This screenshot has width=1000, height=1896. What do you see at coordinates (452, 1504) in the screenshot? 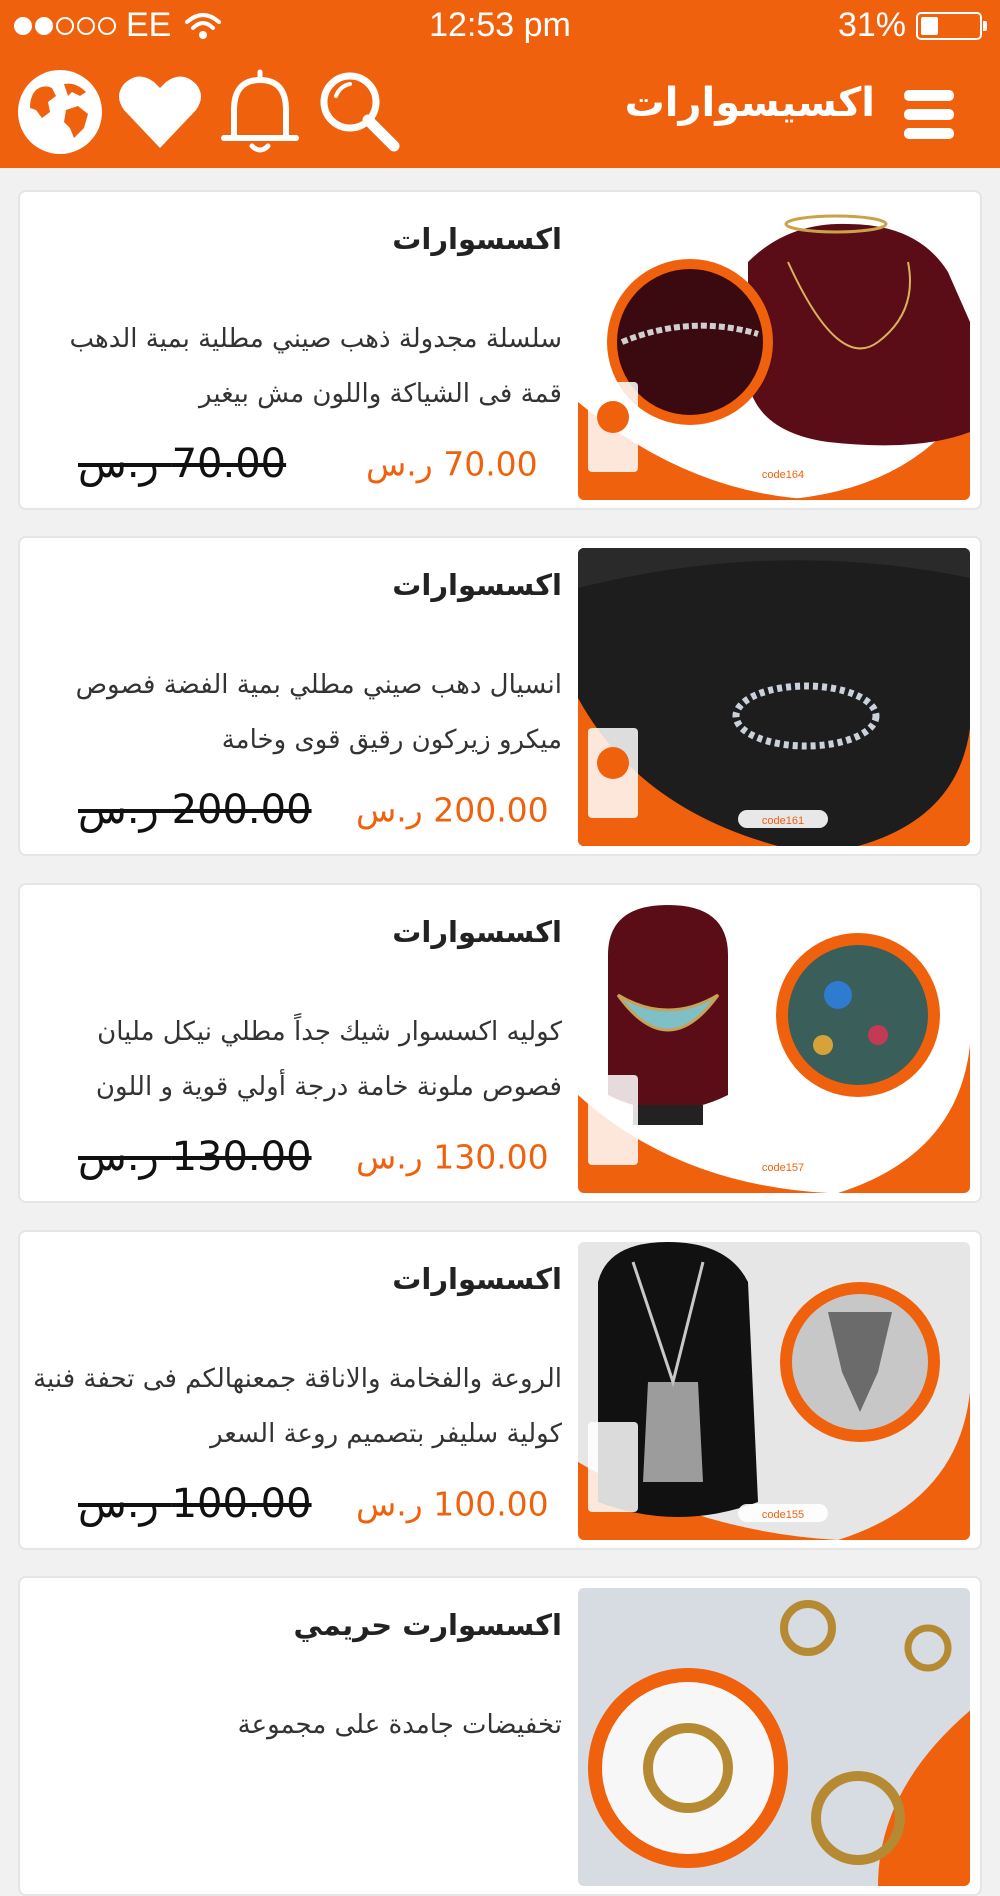
I see `product-price: 100.00 ر.س` at bounding box center [452, 1504].